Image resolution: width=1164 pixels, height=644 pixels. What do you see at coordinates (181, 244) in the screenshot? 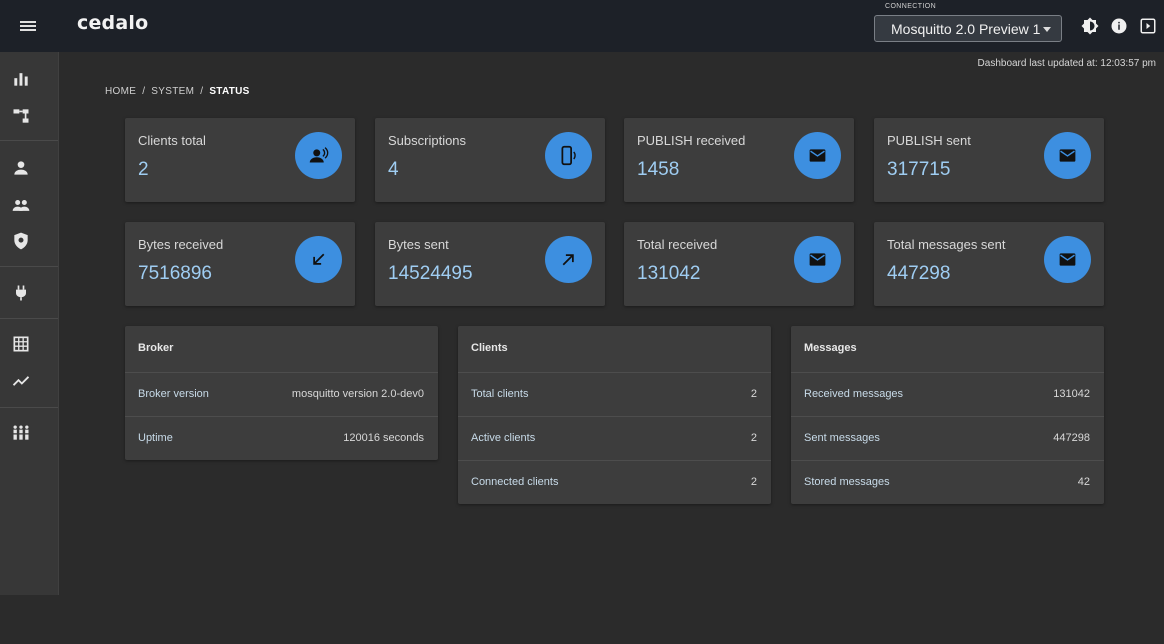
I see `card-label: Bytes received` at bounding box center [181, 244].